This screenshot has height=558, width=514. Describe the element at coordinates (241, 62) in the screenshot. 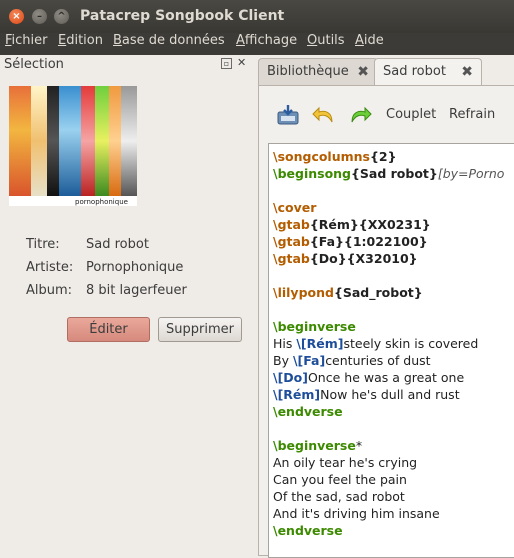

I see `close-panel-icon: ✕` at that location.